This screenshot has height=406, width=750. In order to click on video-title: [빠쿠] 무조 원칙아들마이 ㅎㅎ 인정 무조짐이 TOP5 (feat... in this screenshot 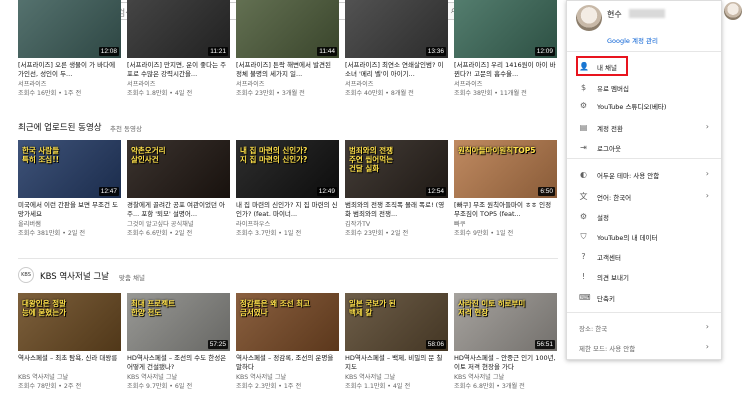, I will do `click(505, 209)`.